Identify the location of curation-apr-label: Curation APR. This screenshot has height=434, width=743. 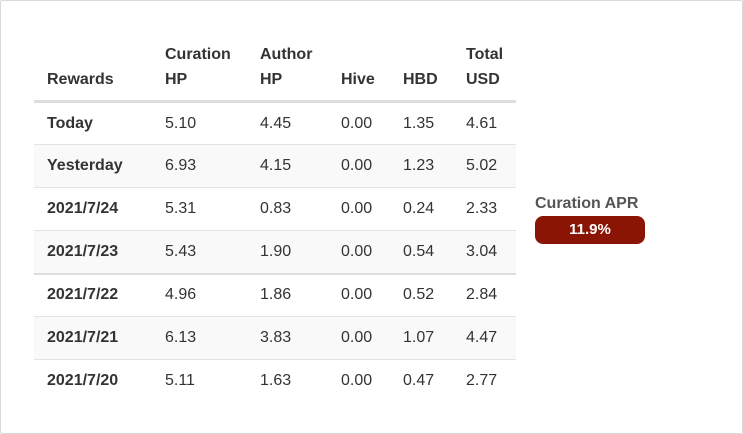
(587, 203).